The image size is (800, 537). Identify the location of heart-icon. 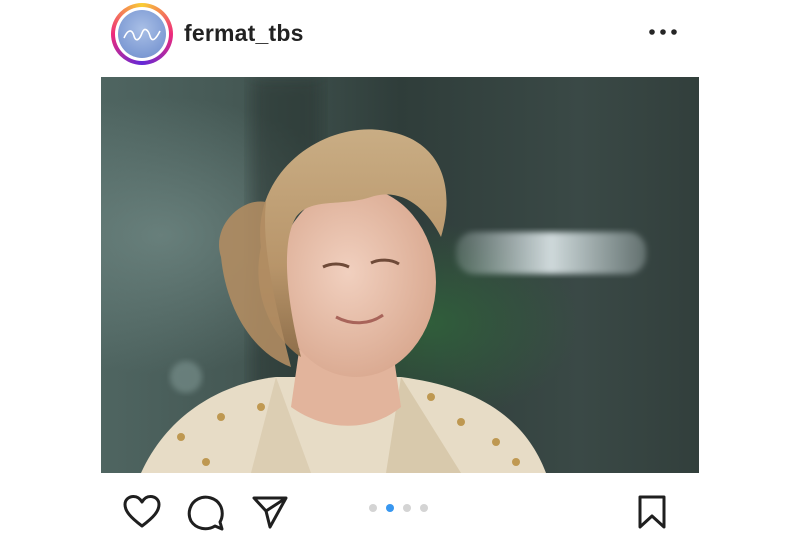
(142, 511).